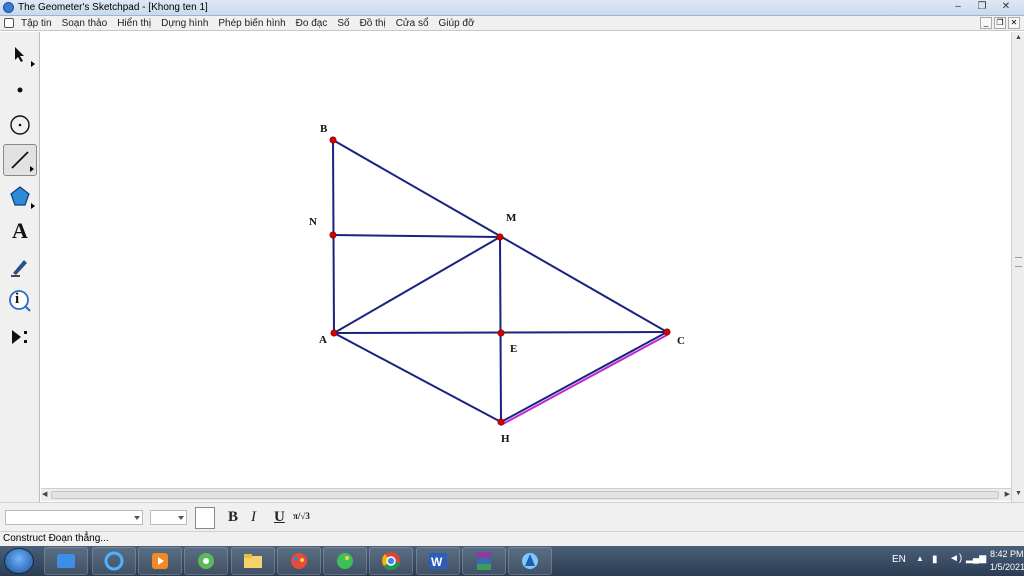 The height and width of the screenshot is (576, 1024). I want to click on letter-a-icon: A, so click(20, 230).